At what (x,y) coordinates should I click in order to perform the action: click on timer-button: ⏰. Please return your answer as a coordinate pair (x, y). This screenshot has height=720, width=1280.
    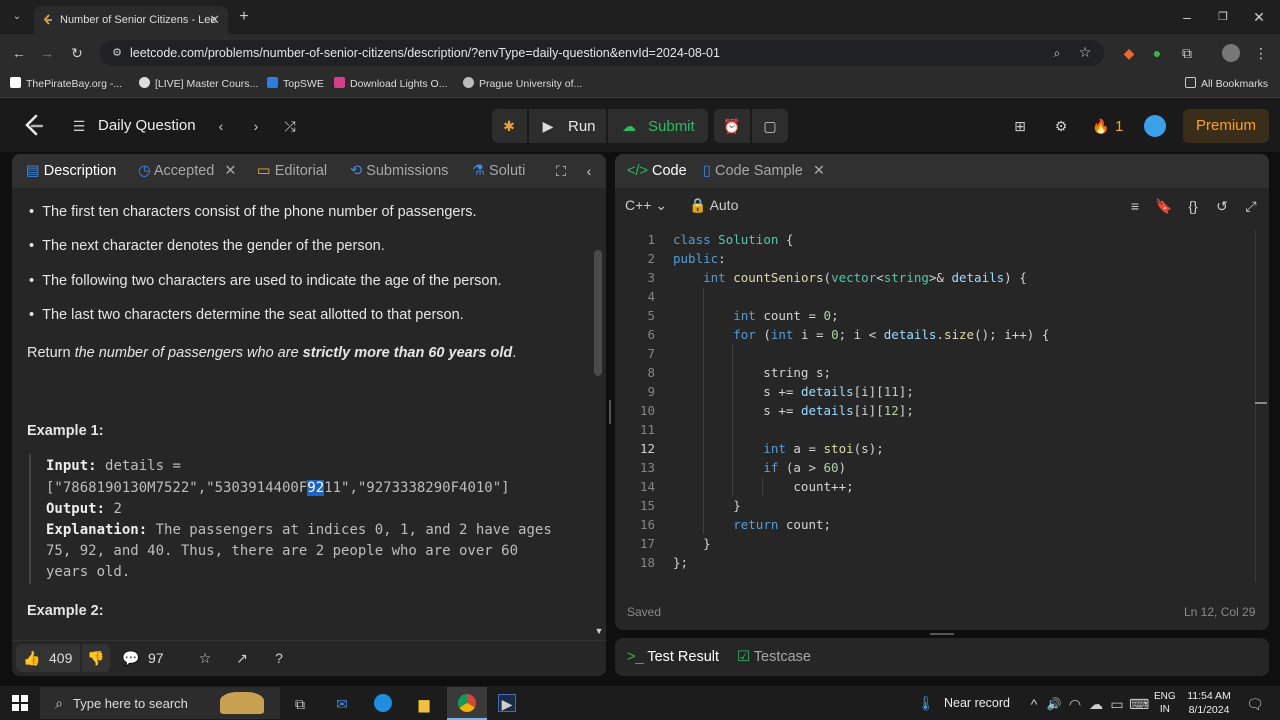
    Looking at the image, I should click on (732, 126).